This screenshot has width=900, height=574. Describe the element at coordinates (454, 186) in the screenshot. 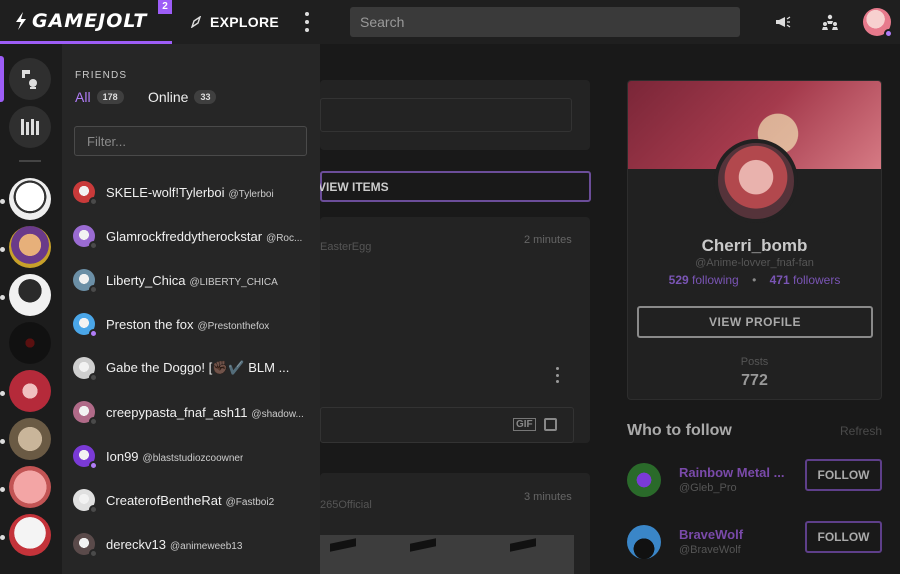

I see `view-items-button: VIEW ITEMS` at that location.